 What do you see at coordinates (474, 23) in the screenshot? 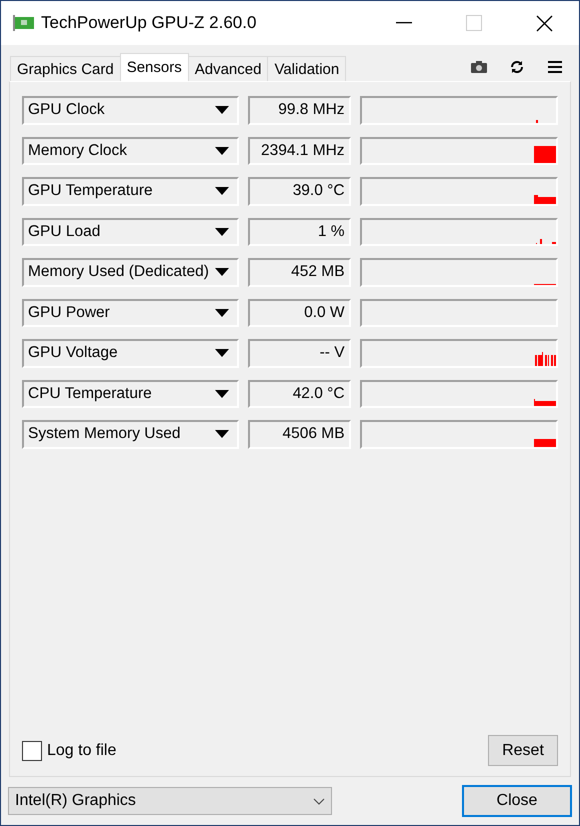
I see `maximize-icon` at bounding box center [474, 23].